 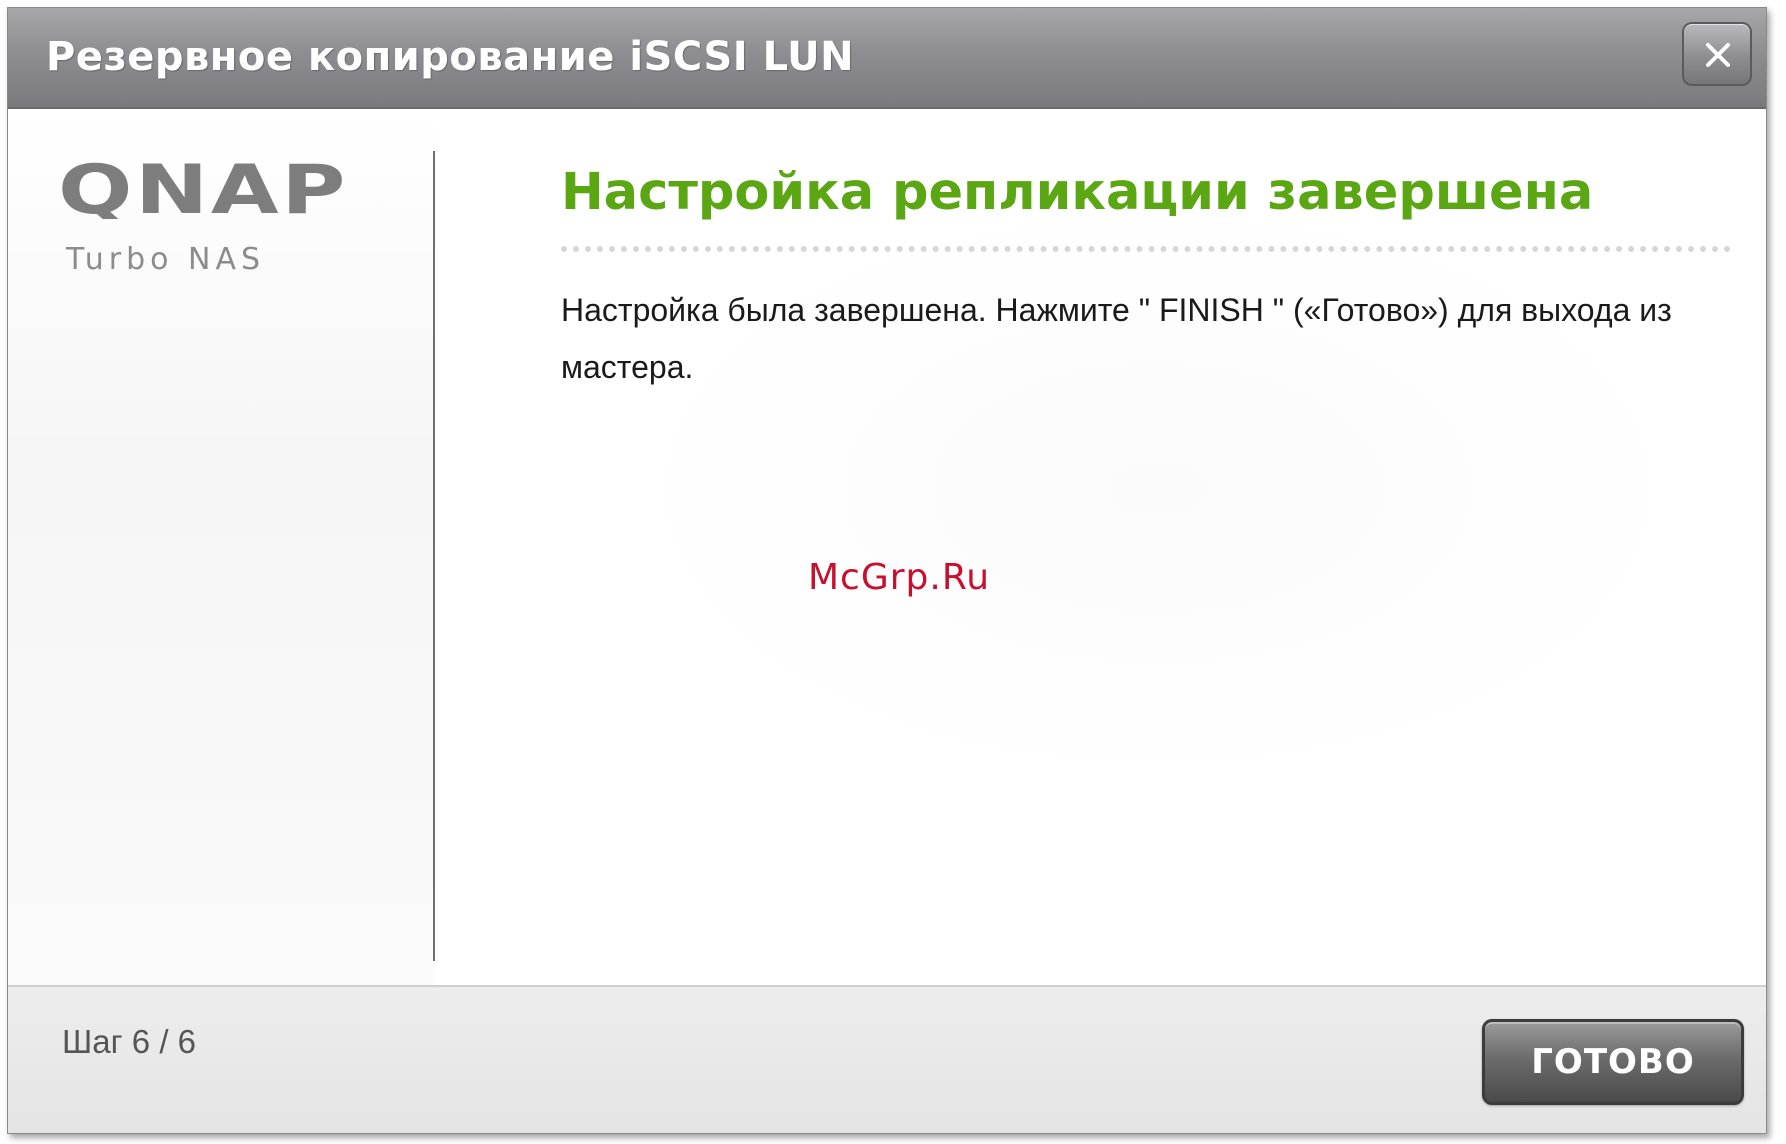 I want to click on title-bar: Резервное копирование iSCSI LUN, so click(x=887, y=58).